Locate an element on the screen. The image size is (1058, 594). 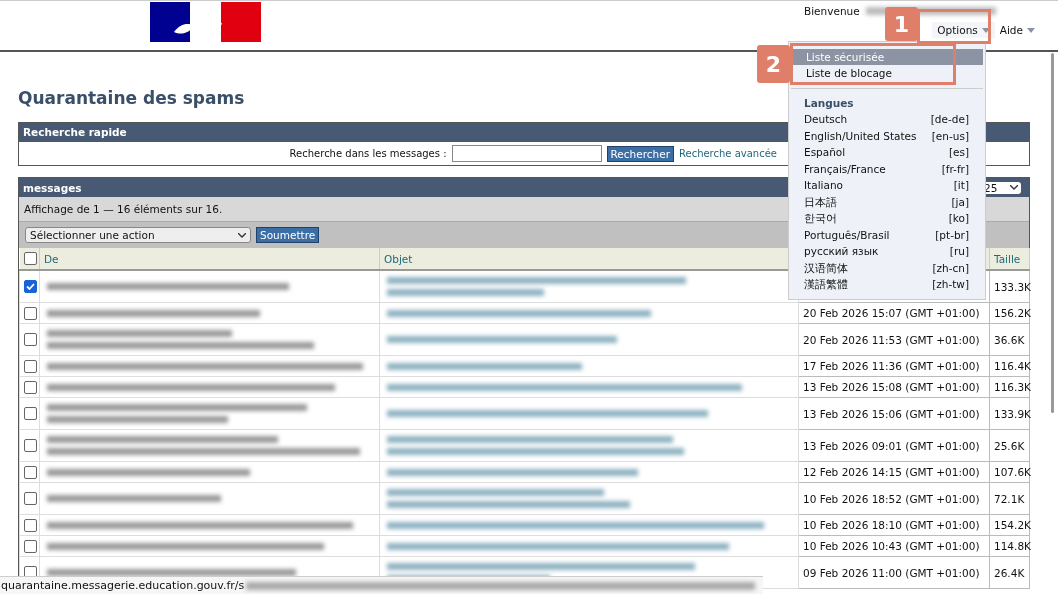
date-cell: 13 Feb 2026 09:01 (GMT +01:00) is located at coordinates (891, 445).